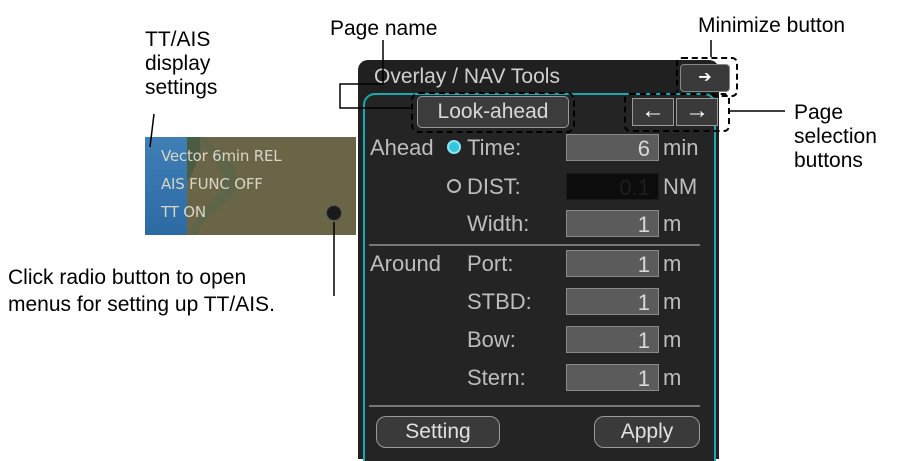 The width and height of the screenshot is (900, 461). What do you see at coordinates (772, 25) in the screenshot?
I see `minimize-button-callout: Minimize button` at bounding box center [772, 25].